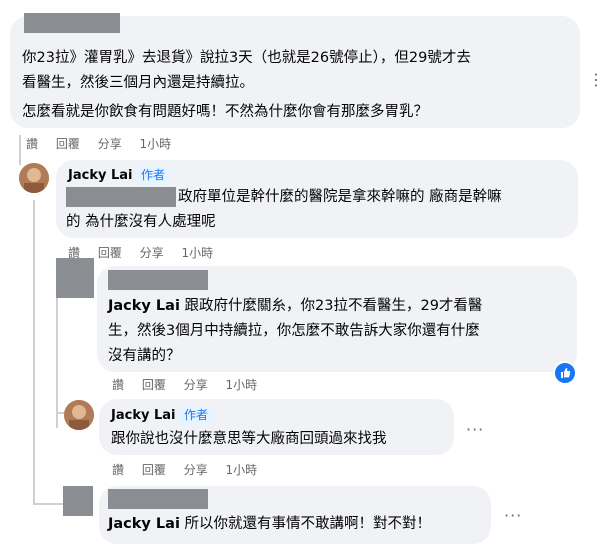  I want to click on thread-line-reply1-branch, so click(48, 504).